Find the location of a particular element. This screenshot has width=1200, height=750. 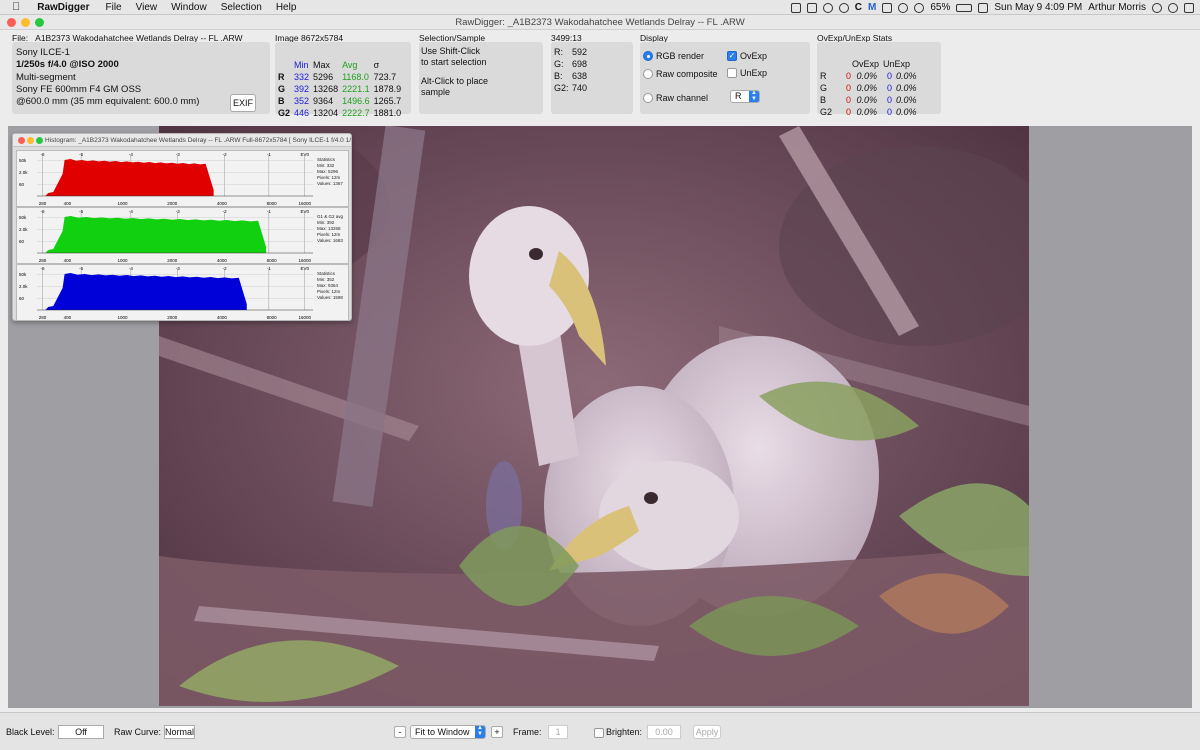

film-icon is located at coordinates (811, 7).